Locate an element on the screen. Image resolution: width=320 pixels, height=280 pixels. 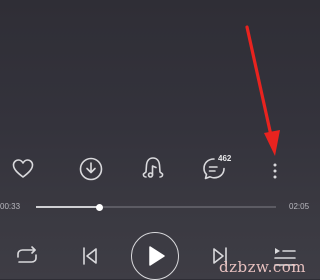
sound-effect-button is located at coordinates (153, 169).